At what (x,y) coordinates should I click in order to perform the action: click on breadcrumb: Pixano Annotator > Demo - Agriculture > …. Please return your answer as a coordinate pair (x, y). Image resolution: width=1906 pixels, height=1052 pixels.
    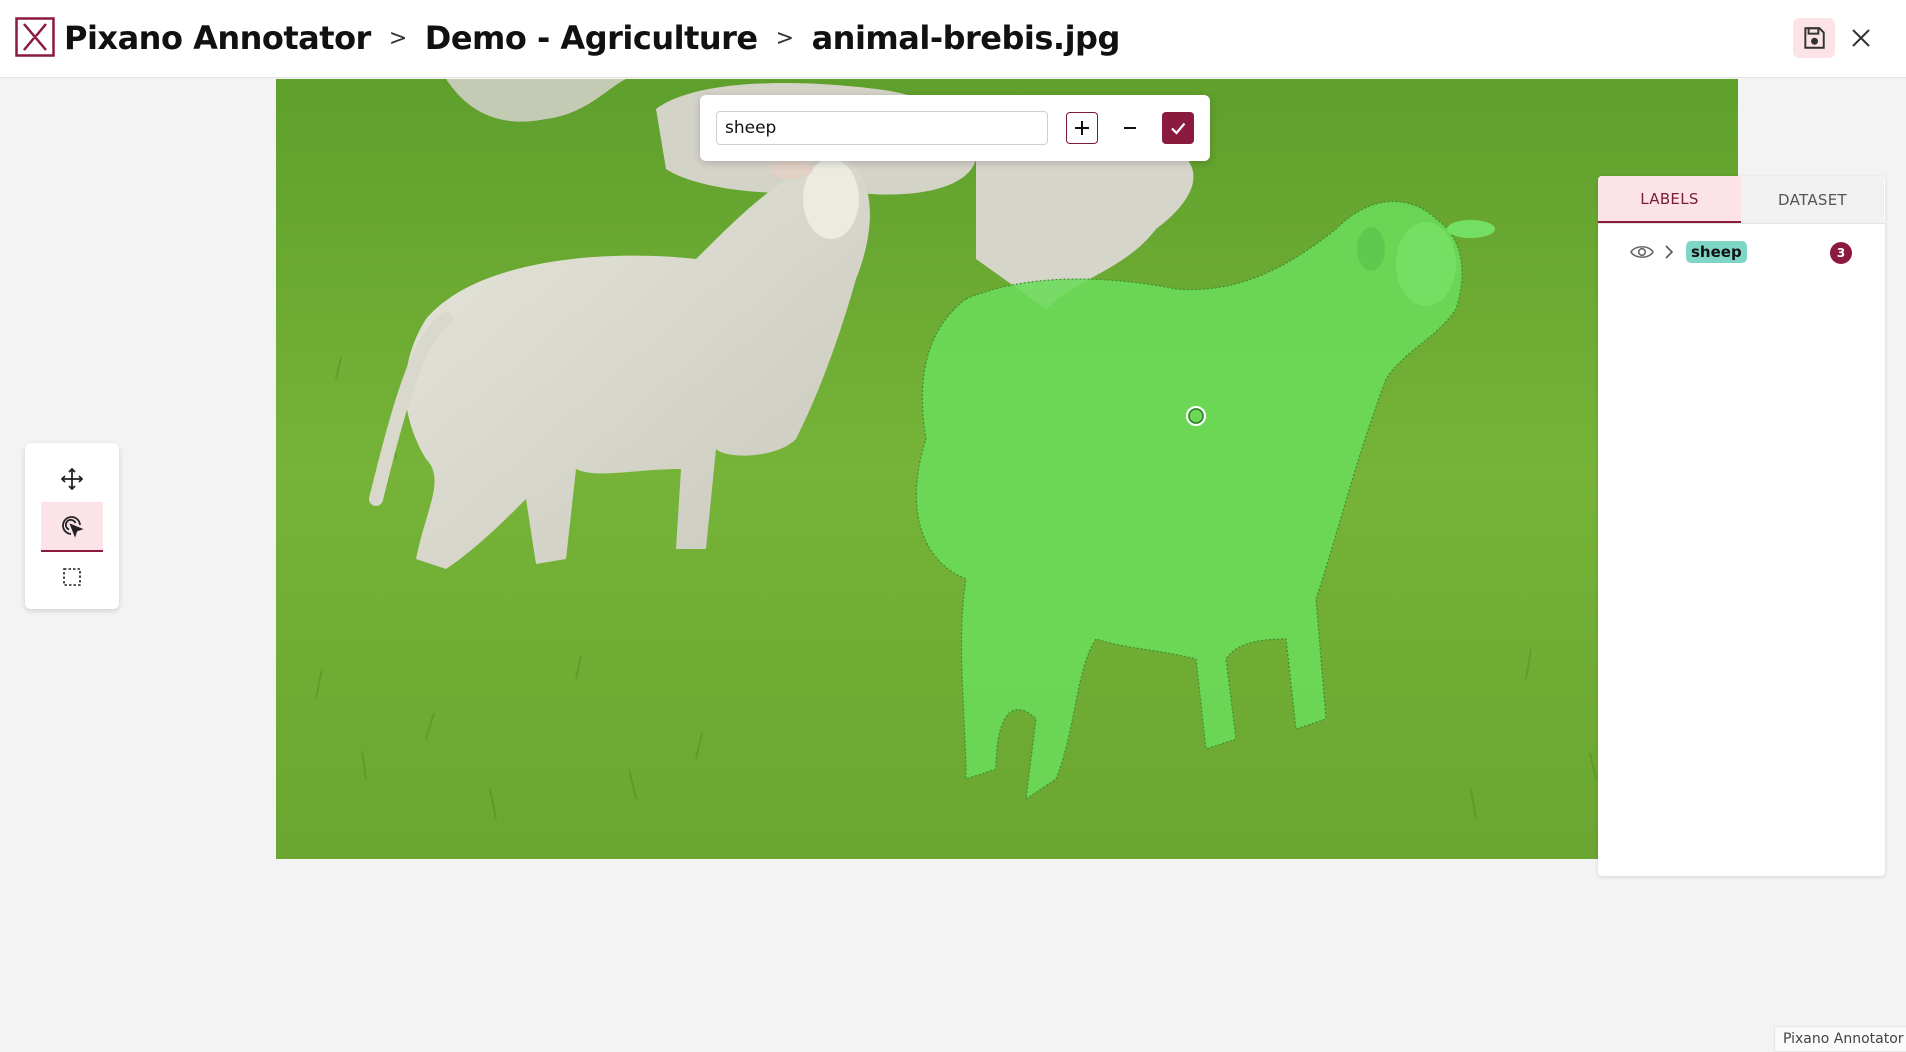
    Looking at the image, I should click on (592, 38).